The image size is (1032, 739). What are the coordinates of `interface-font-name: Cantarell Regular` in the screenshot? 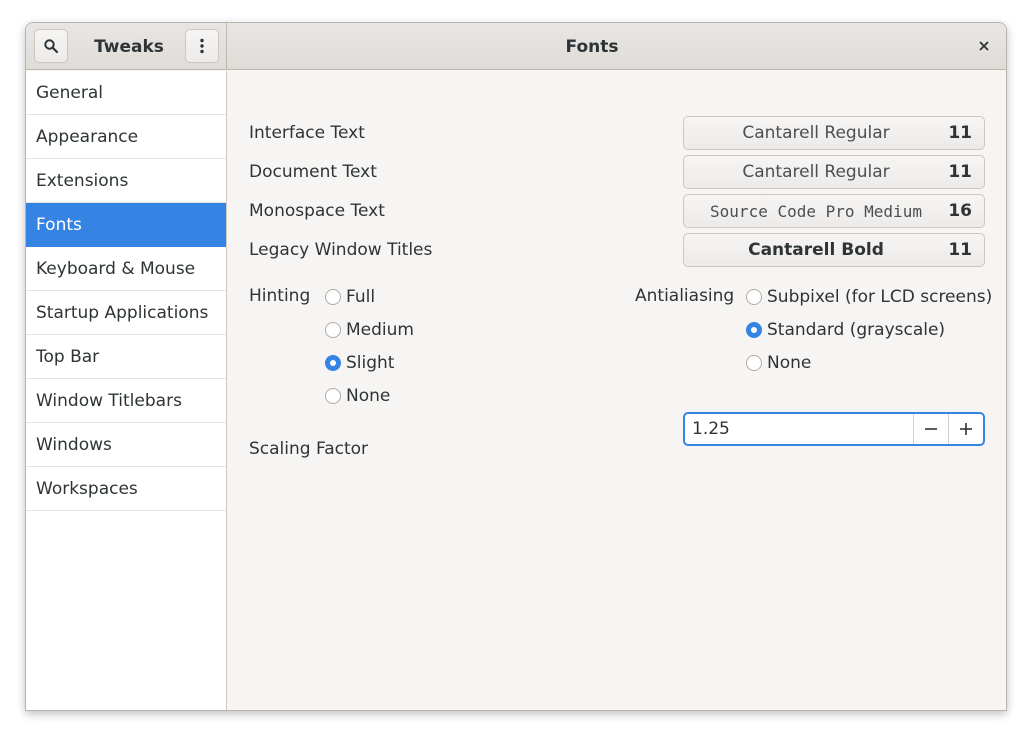 It's located at (816, 133).